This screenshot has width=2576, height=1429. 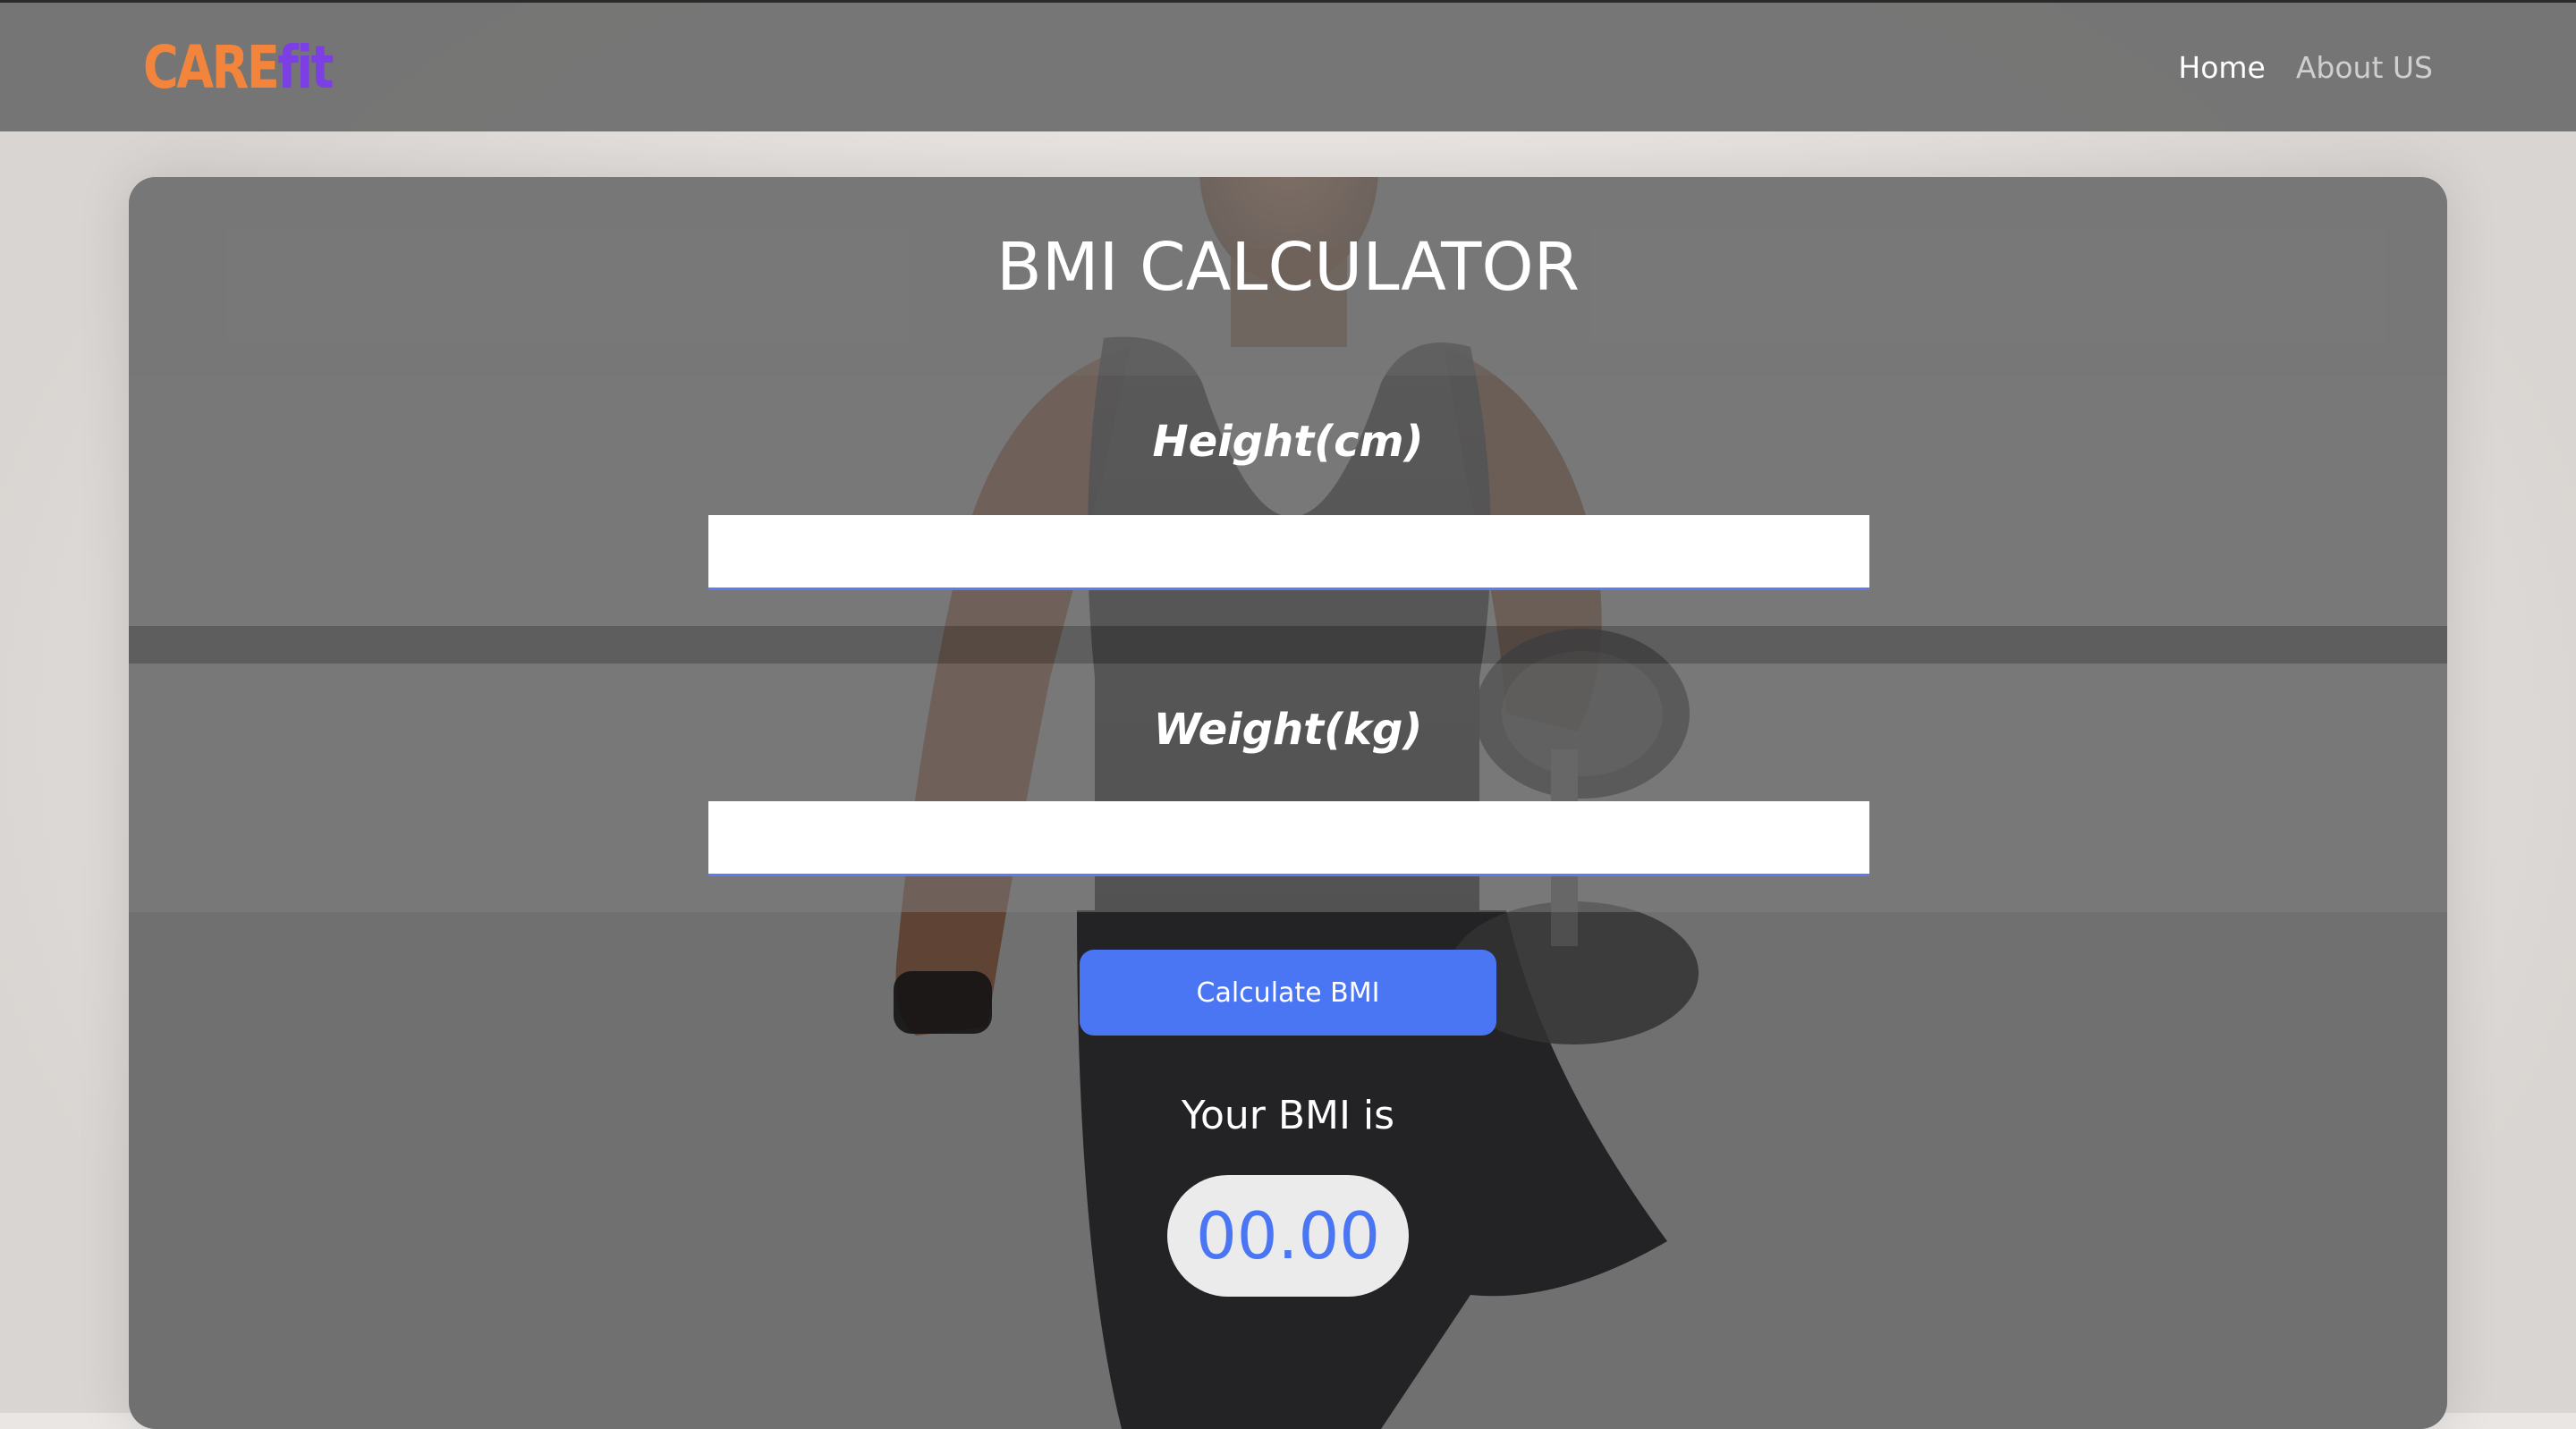 What do you see at coordinates (1288, 442) in the screenshot?
I see `height-label: Height(cm)` at bounding box center [1288, 442].